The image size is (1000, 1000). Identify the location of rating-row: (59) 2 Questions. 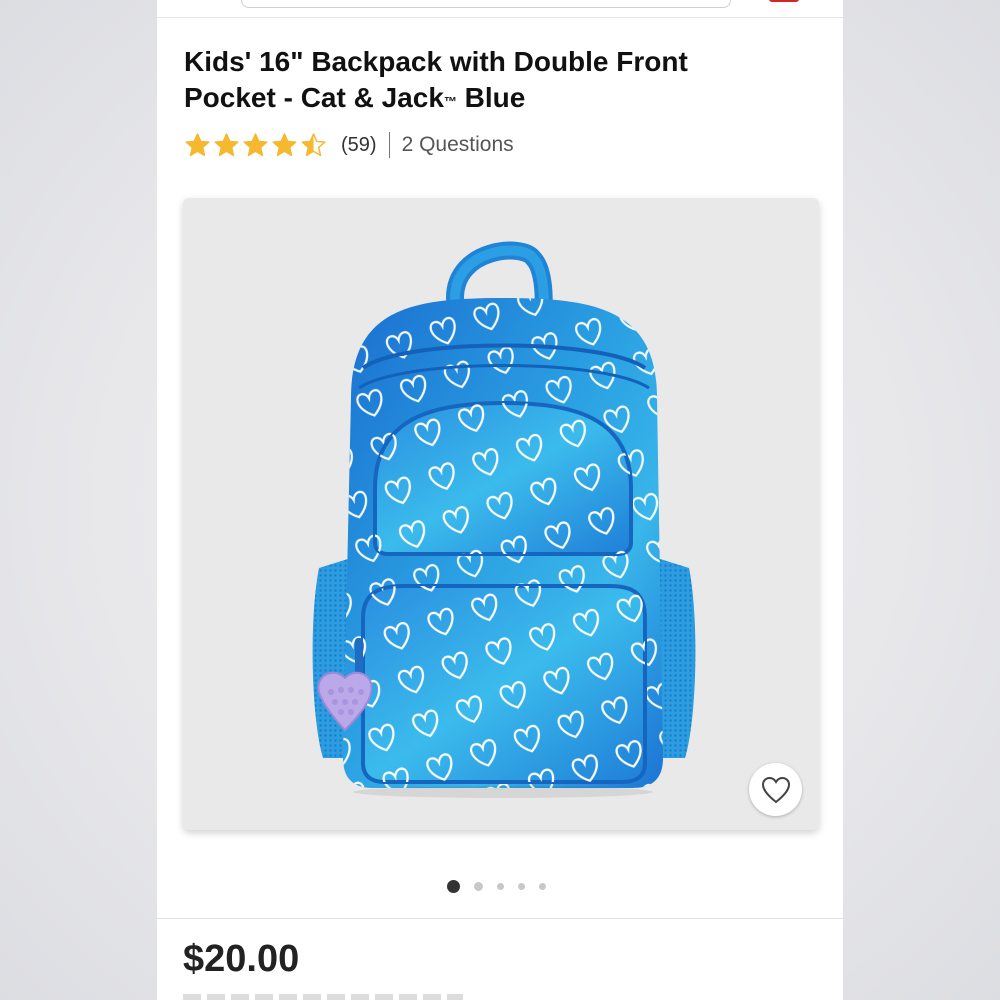
(349, 145).